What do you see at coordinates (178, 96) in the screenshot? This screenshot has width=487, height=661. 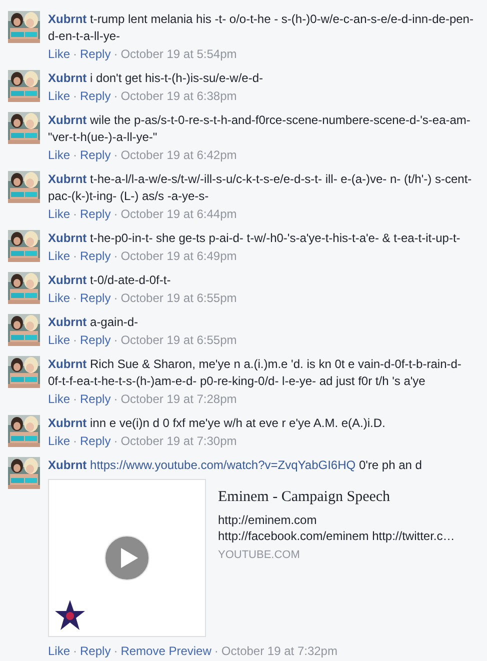 I see `timestamp: October 19 at 6:38pm` at bounding box center [178, 96].